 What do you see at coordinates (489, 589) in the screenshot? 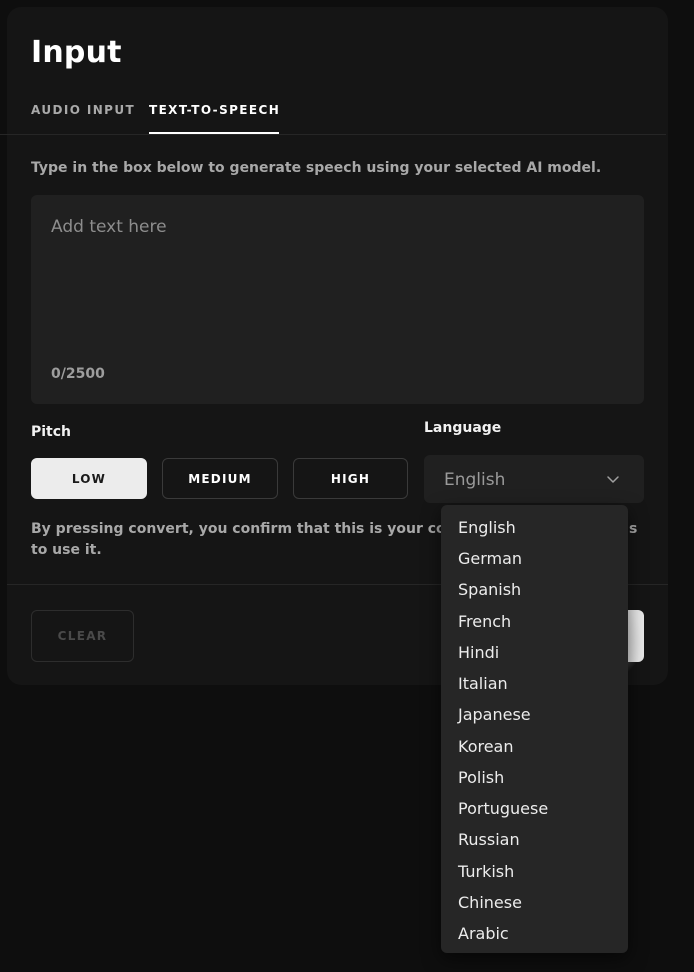
I see `language-option-spanish: Spanish` at bounding box center [489, 589].